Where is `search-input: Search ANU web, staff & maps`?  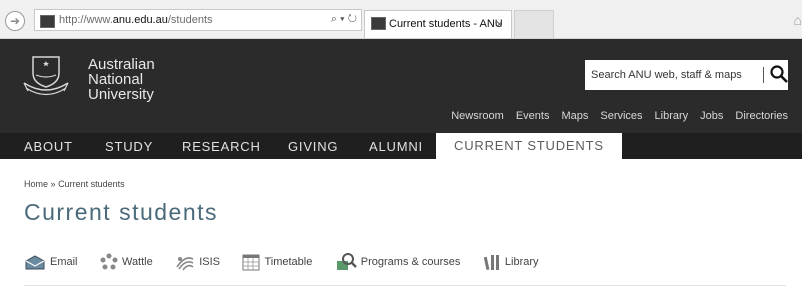
search-input: Search ANU web, staff & maps is located at coordinates (666, 75).